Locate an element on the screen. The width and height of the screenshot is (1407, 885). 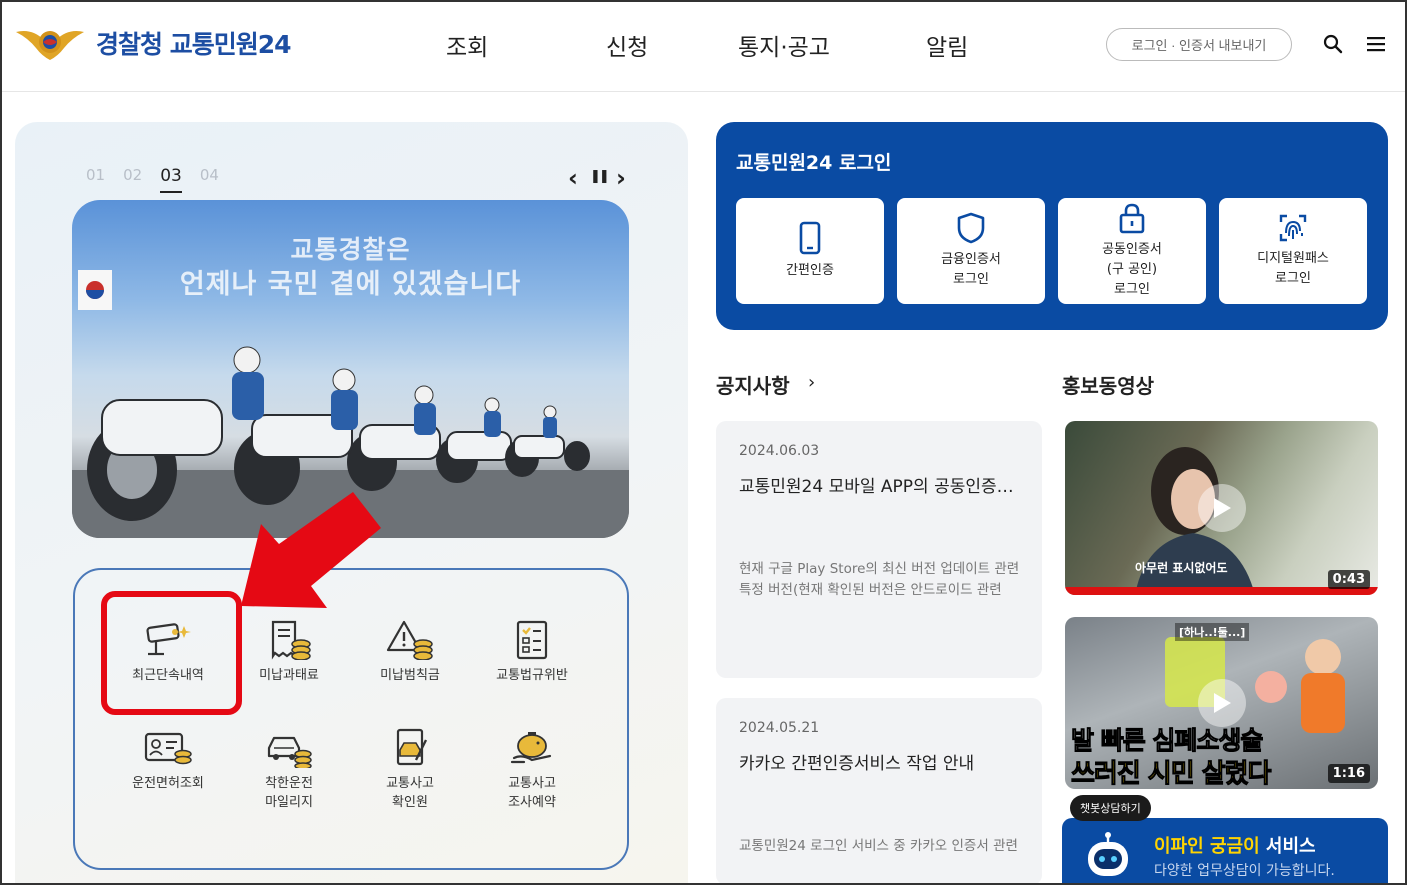
search-icon is located at coordinates (1333, 44).